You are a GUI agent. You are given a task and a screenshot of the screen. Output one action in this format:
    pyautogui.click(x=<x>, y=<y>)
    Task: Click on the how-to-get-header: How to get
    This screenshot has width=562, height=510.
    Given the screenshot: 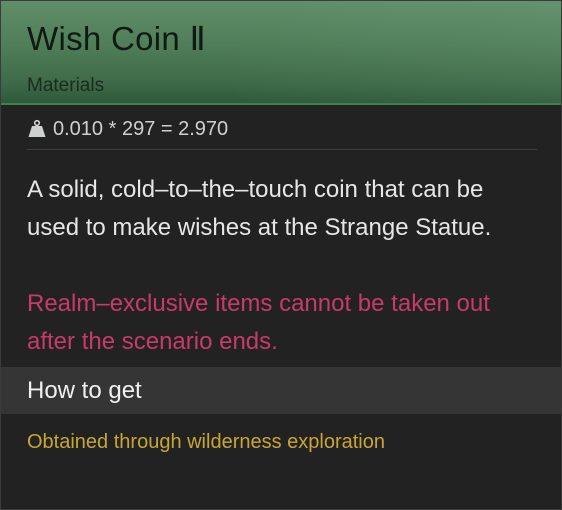 What is the action you would take?
    pyautogui.click(x=281, y=390)
    